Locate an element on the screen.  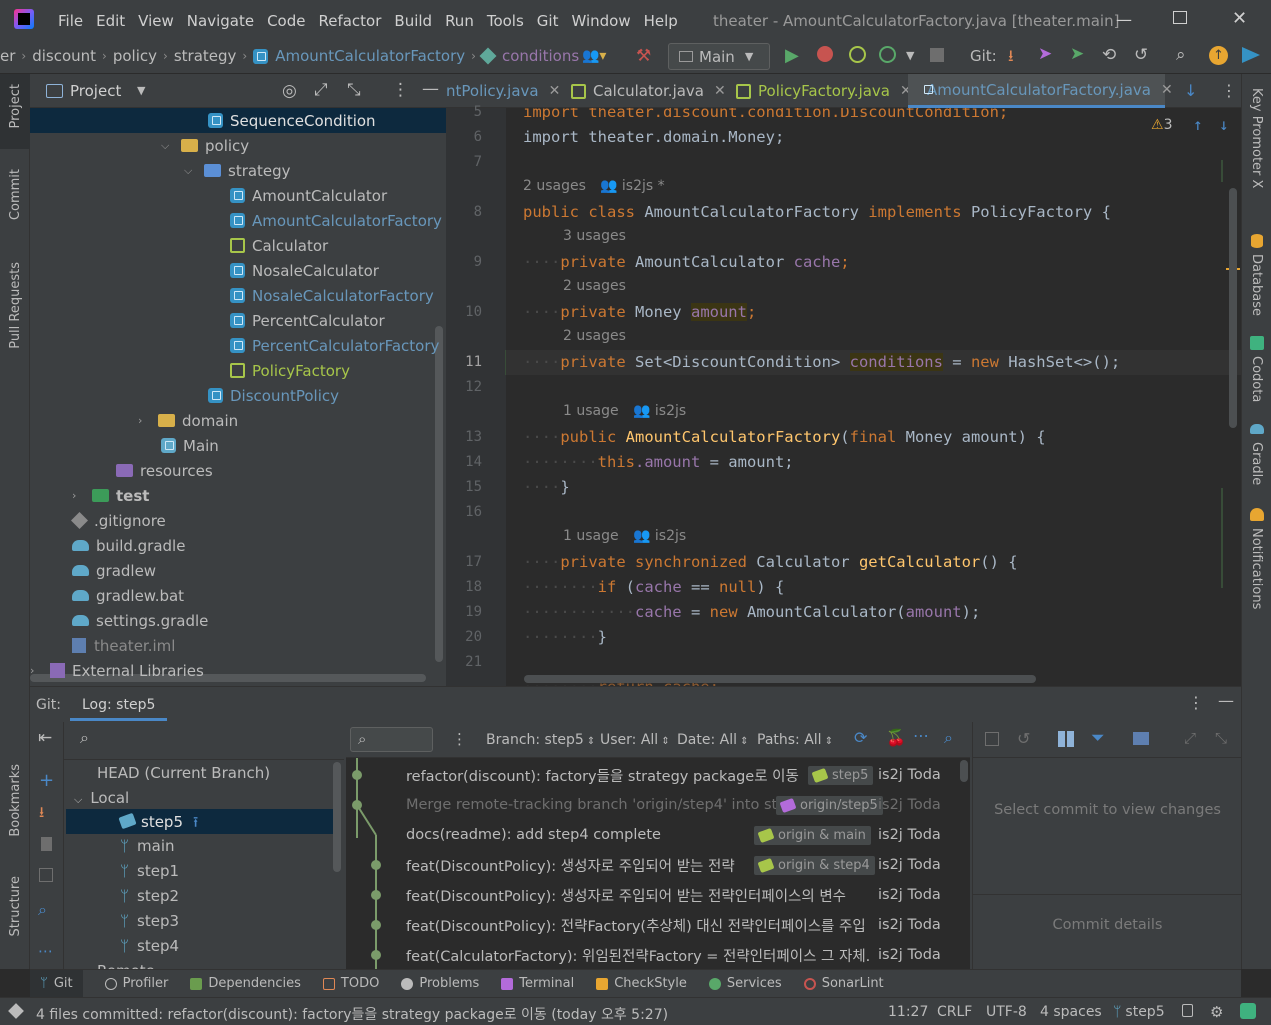
warnings-indicator: ⚠3 is located at coordinates (1161, 125).